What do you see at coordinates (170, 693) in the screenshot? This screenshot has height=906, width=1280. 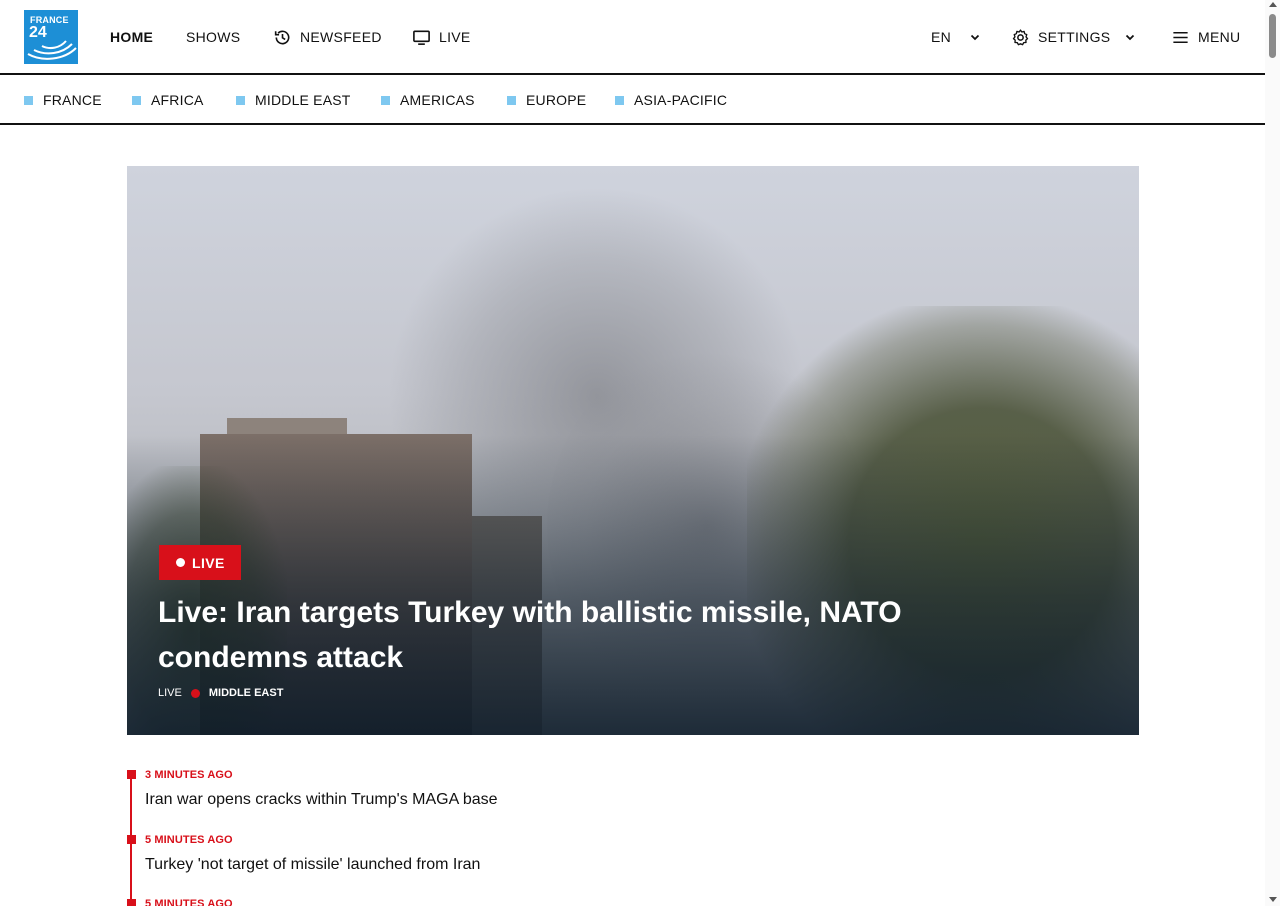 I see `hero-meta-type: LIVE` at bounding box center [170, 693].